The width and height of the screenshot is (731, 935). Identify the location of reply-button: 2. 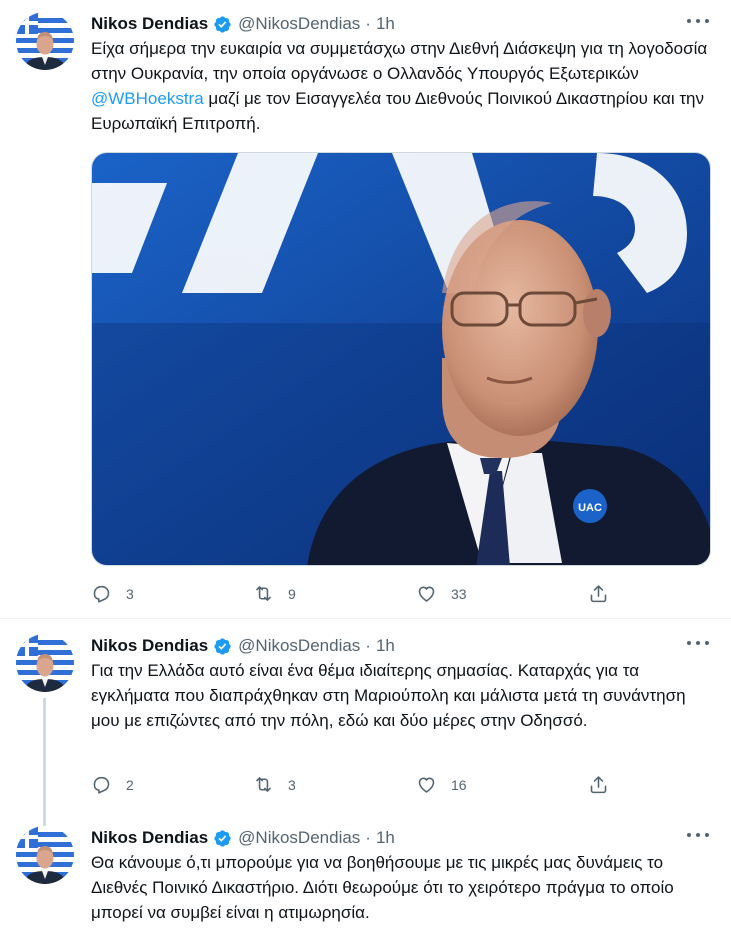
(112, 784).